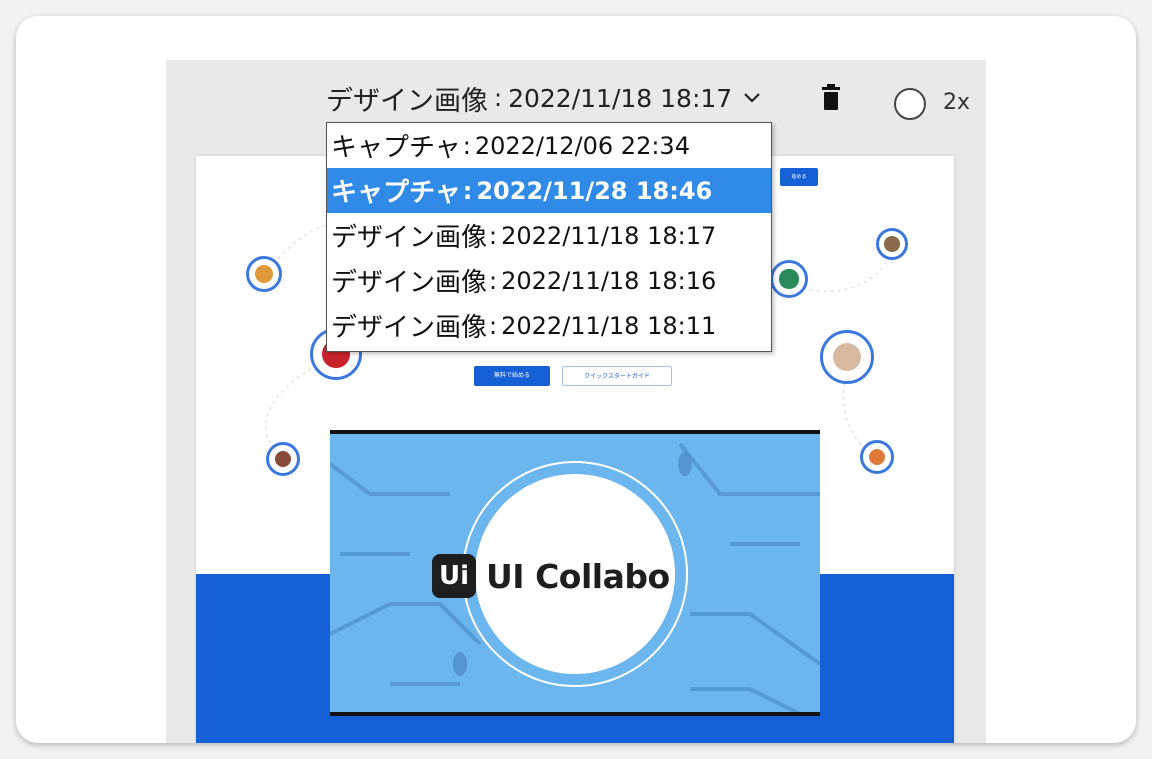 The width and height of the screenshot is (1152, 759). I want to click on version-select-type: デザイン画像, so click(407, 101).